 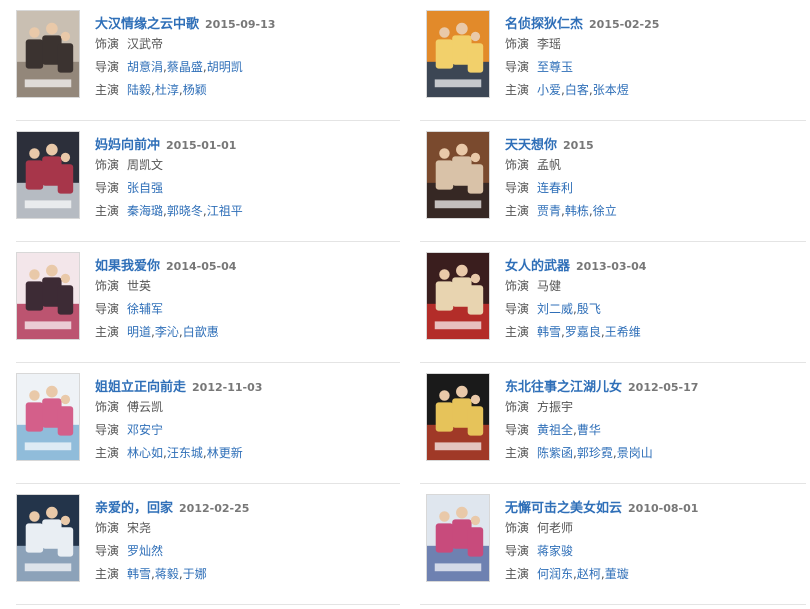 What do you see at coordinates (635, 453) in the screenshot?
I see `cast-link: 景岗山` at bounding box center [635, 453].